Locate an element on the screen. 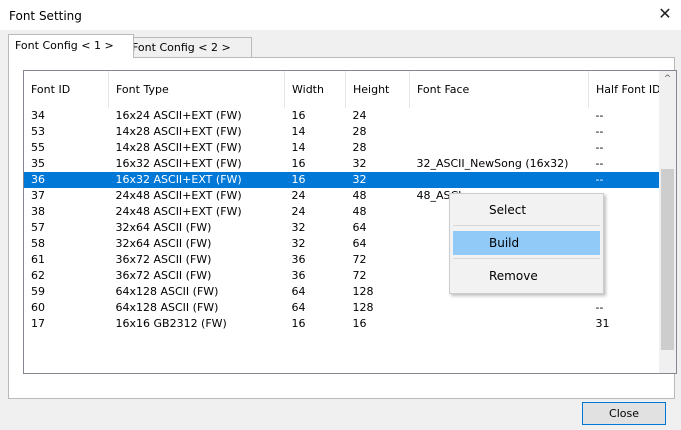  scrollbar-thumb is located at coordinates (667, 259).